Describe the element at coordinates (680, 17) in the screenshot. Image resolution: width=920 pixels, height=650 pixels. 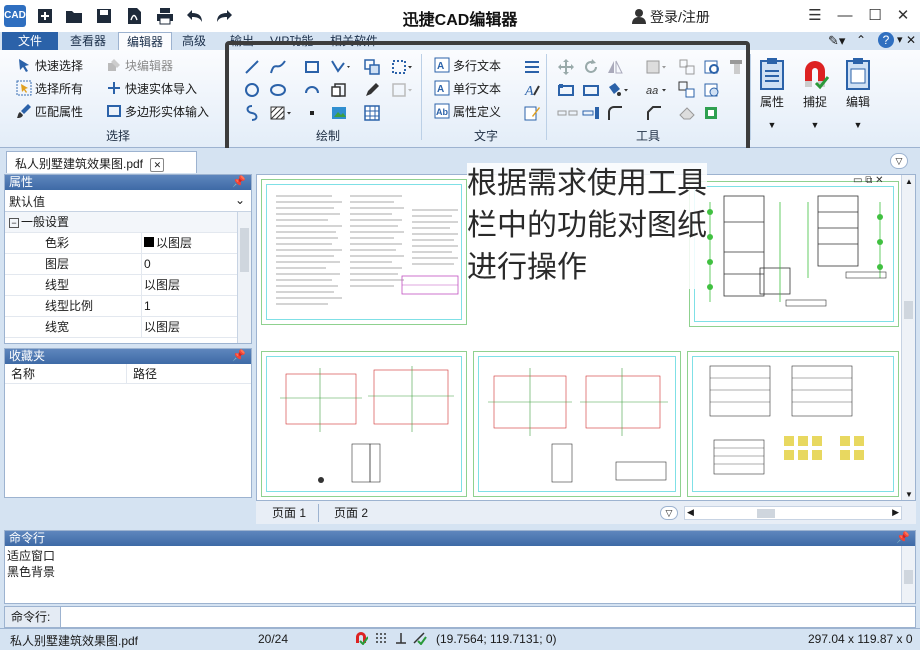
I see `login-label: 登录/注册` at that location.